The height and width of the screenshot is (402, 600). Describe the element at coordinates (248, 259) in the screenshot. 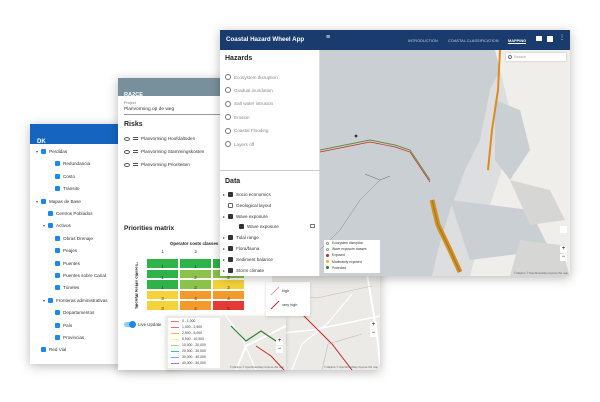

I see `data-layer-item: ▸ Sediment balance` at that location.